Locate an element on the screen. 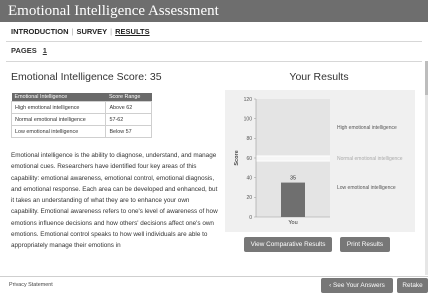 The height and width of the screenshot is (293, 428). y-tick-label: 120 is located at coordinates (248, 100).